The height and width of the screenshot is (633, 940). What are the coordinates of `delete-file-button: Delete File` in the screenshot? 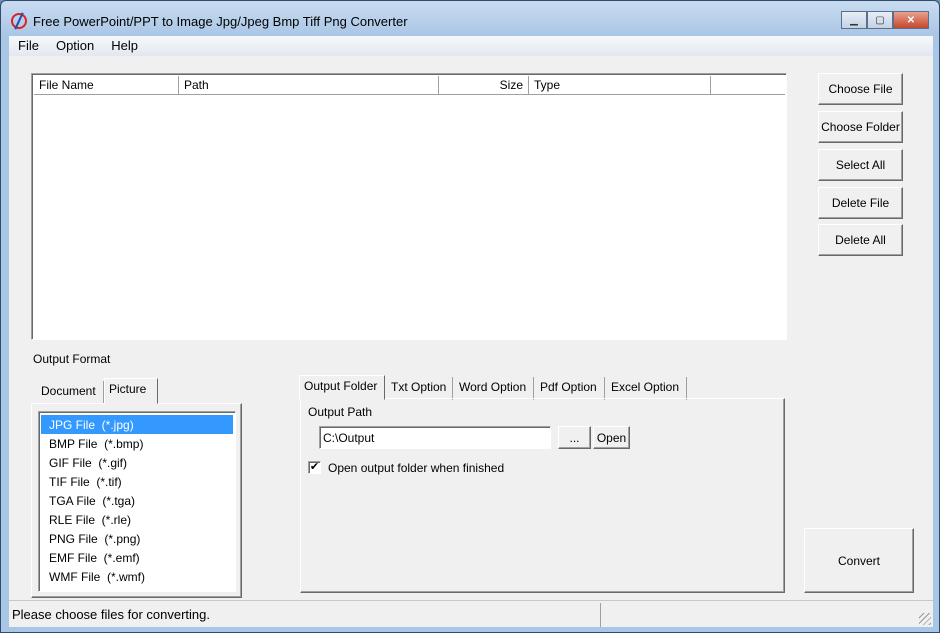 It's located at (860, 203).